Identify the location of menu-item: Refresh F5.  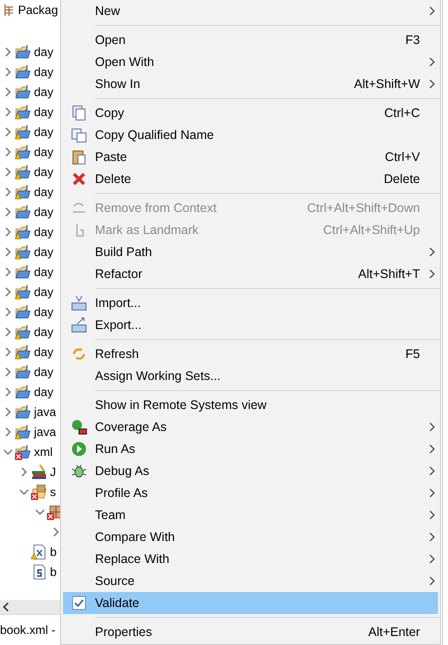
(250, 354).